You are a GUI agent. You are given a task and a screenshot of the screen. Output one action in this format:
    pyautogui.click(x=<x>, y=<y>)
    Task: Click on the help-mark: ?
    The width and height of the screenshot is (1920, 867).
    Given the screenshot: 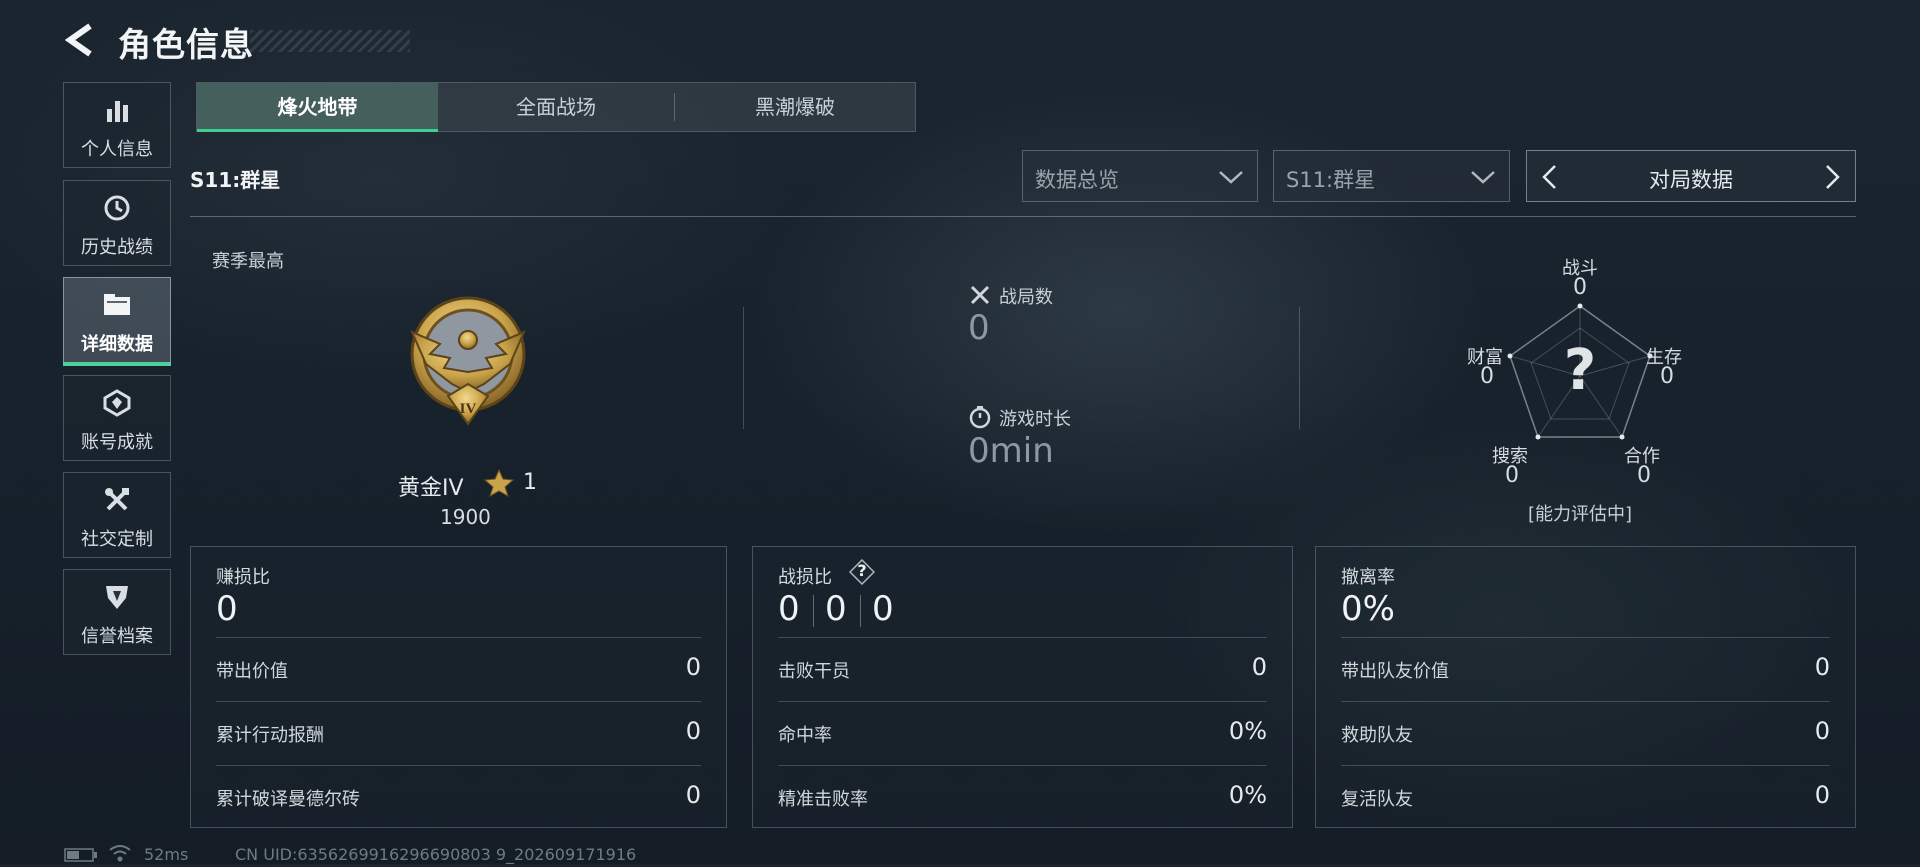 What is the action you would take?
    pyautogui.click(x=862, y=570)
    